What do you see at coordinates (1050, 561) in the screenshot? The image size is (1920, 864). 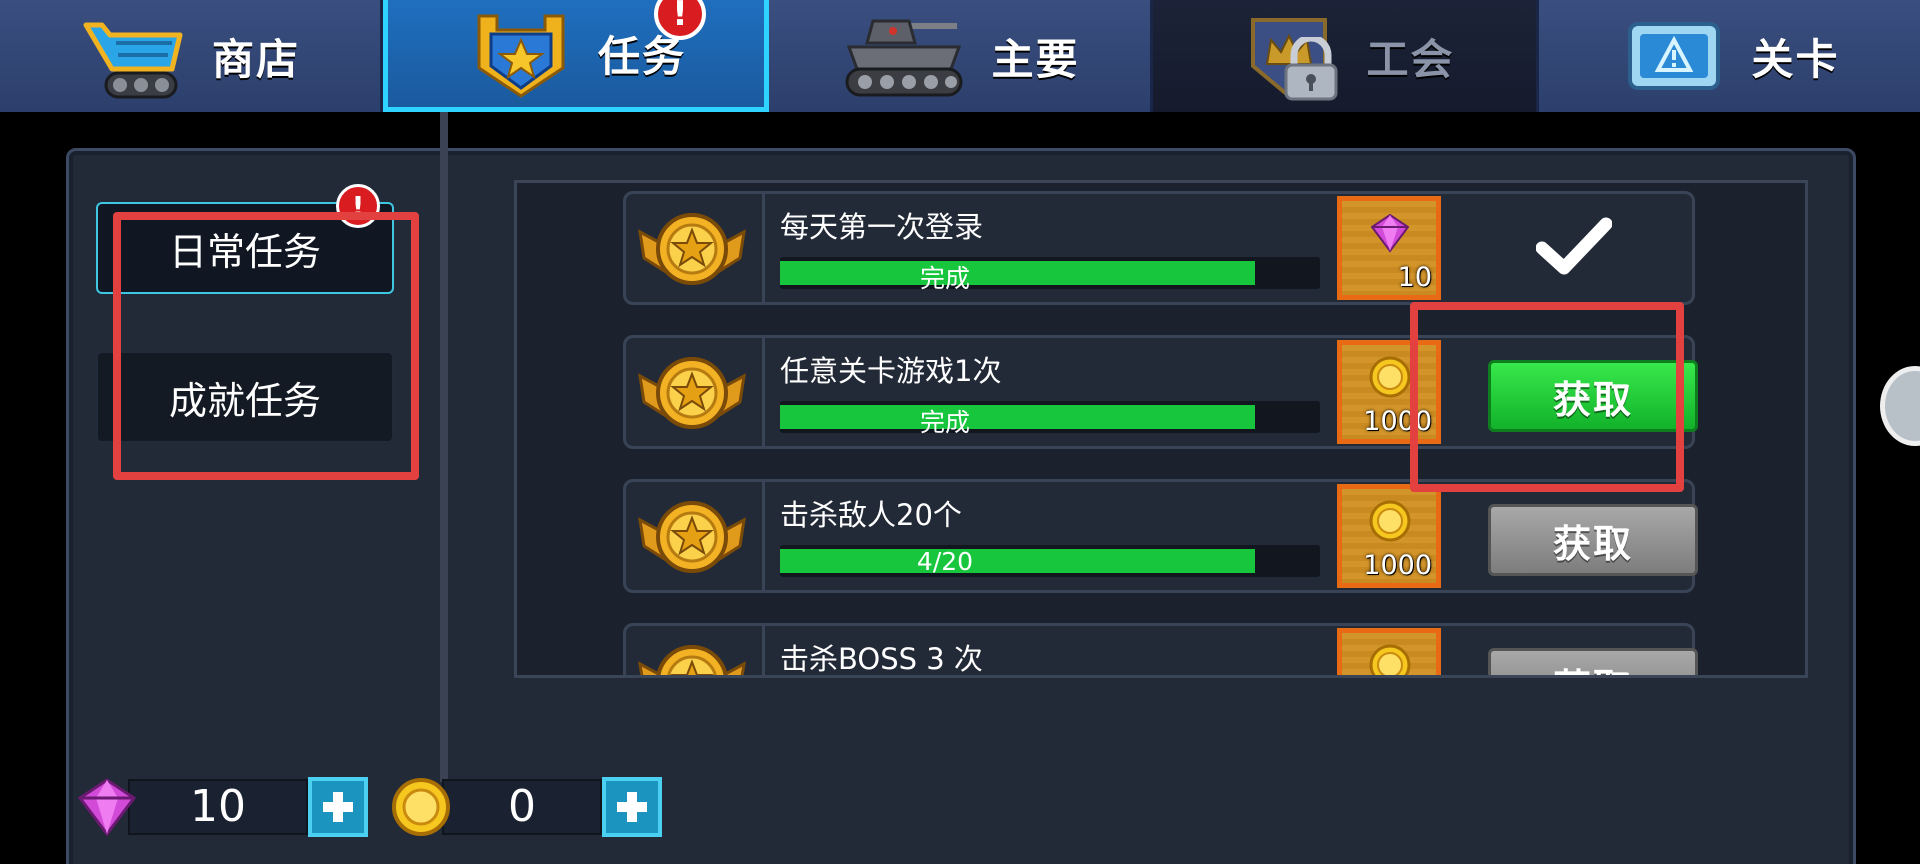 I see `quest-progress-bar: 4/20` at bounding box center [1050, 561].